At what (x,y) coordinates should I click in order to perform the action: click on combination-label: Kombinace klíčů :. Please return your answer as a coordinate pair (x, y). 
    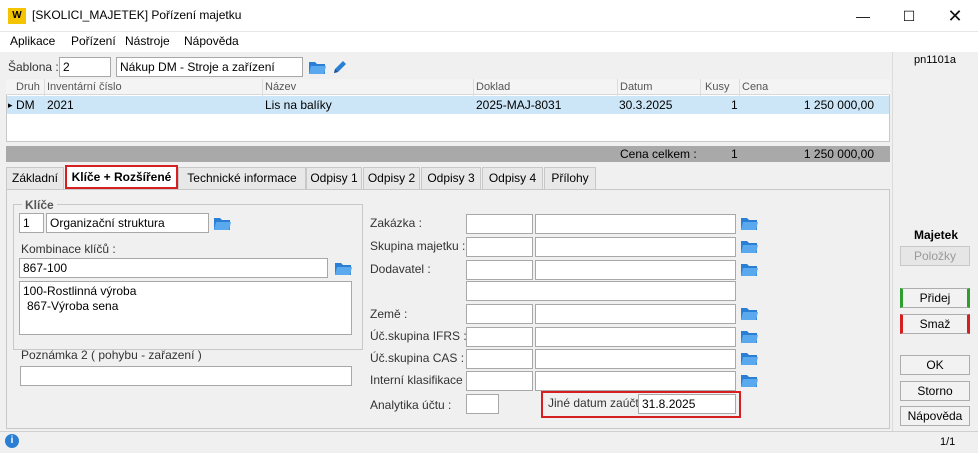
    Looking at the image, I should click on (68, 249).